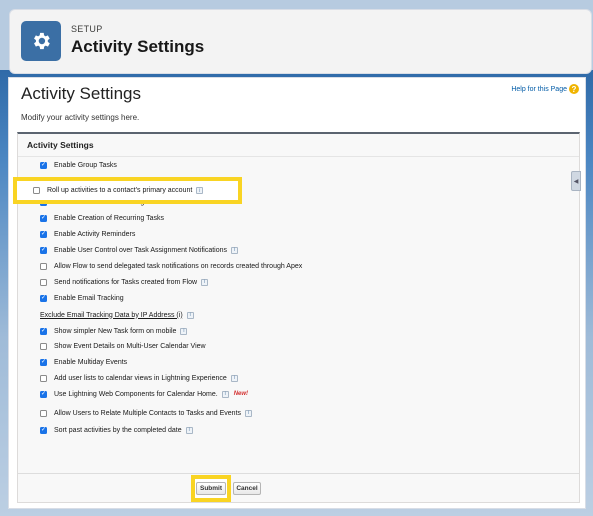 The height and width of the screenshot is (516, 593). I want to click on button-bar, so click(298, 487).